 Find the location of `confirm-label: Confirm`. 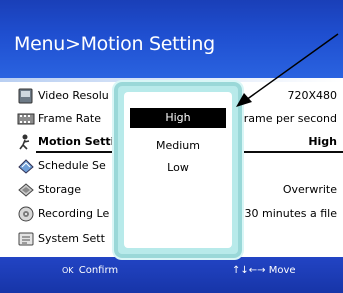

confirm-label: Confirm is located at coordinates (98, 270).